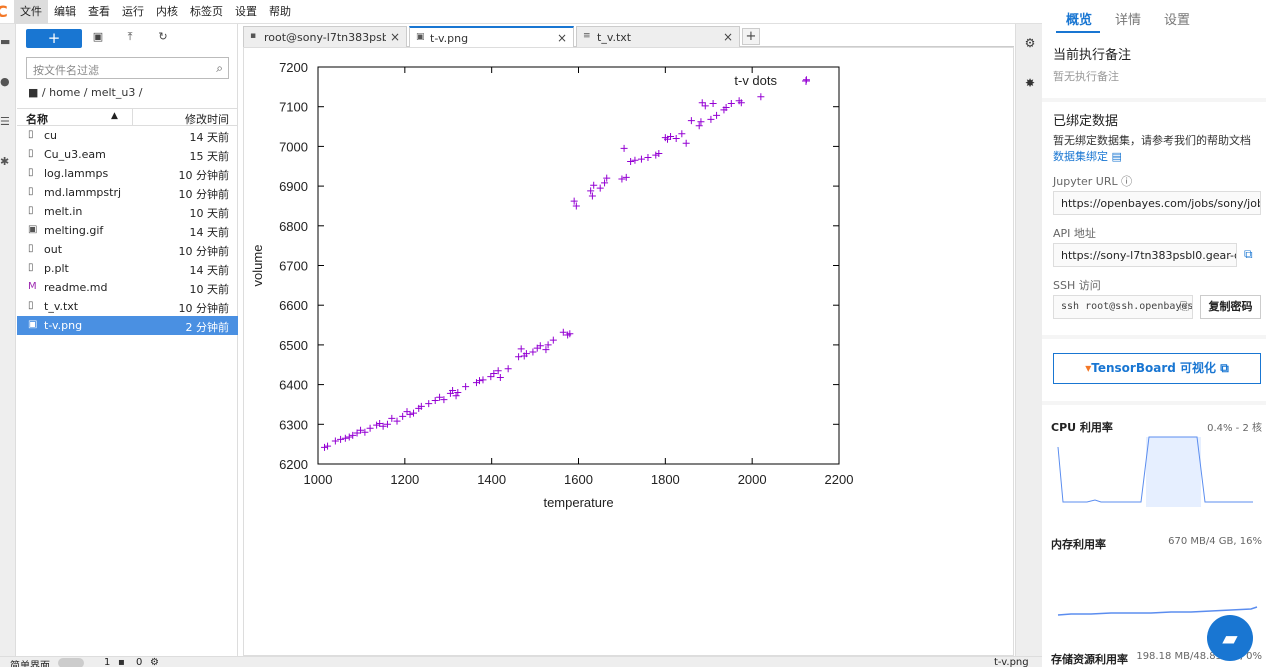 This screenshot has width=1266, height=667. What do you see at coordinates (293, 305) in the screenshot?
I see `y-tick-label: 6600` at bounding box center [293, 305].